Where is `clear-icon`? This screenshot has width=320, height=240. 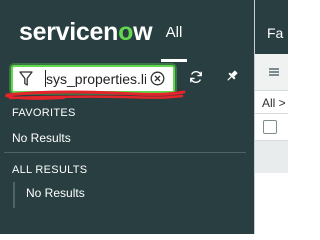 clear-icon is located at coordinates (157, 78).